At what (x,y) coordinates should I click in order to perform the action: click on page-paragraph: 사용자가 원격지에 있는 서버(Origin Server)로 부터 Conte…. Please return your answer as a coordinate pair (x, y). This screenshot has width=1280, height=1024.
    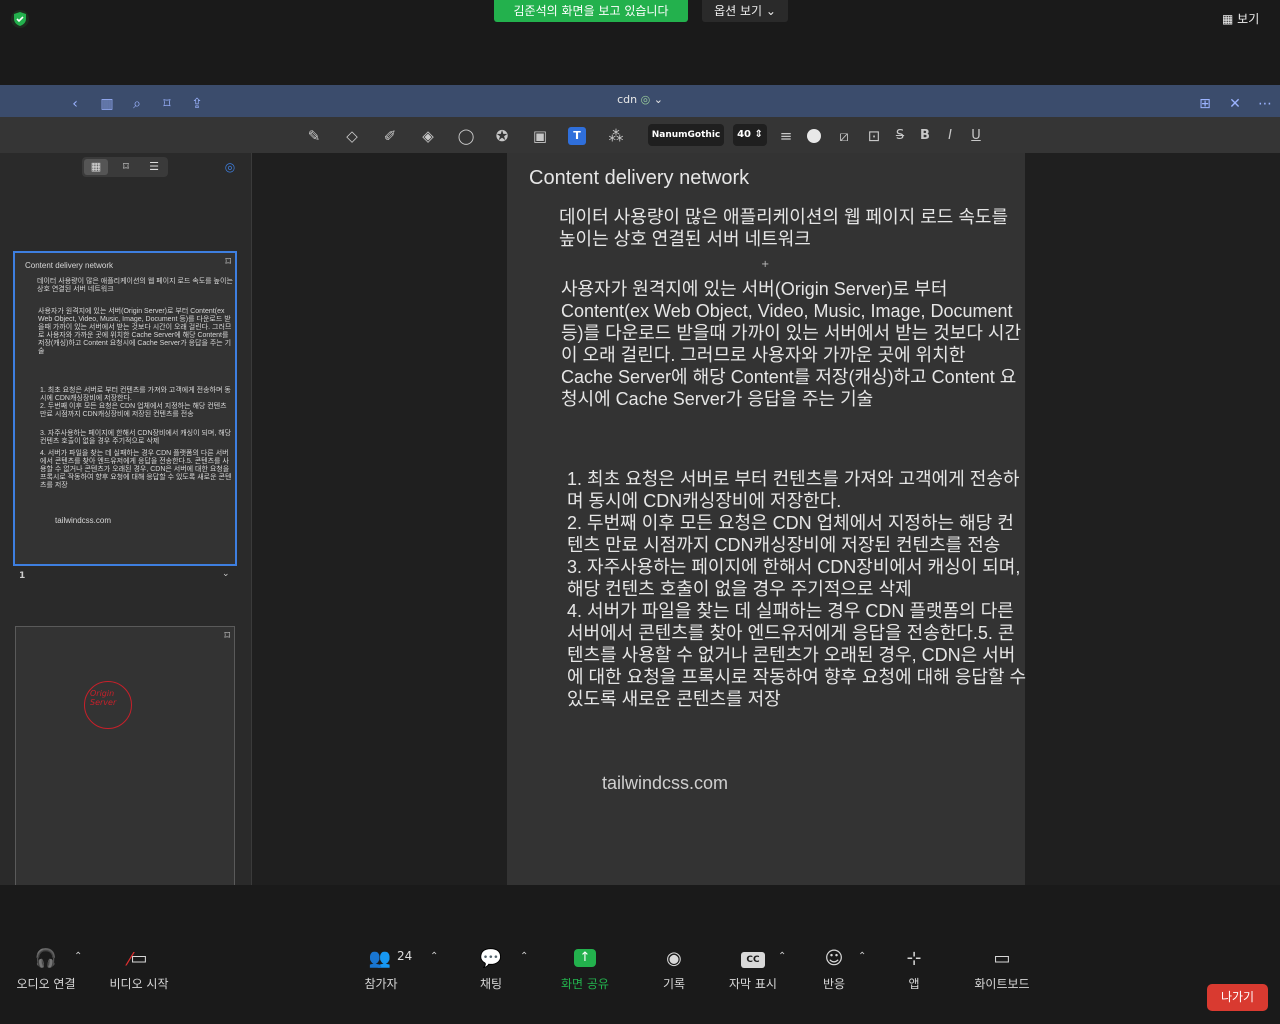
    Looking at the image, I should click on (791, 344).